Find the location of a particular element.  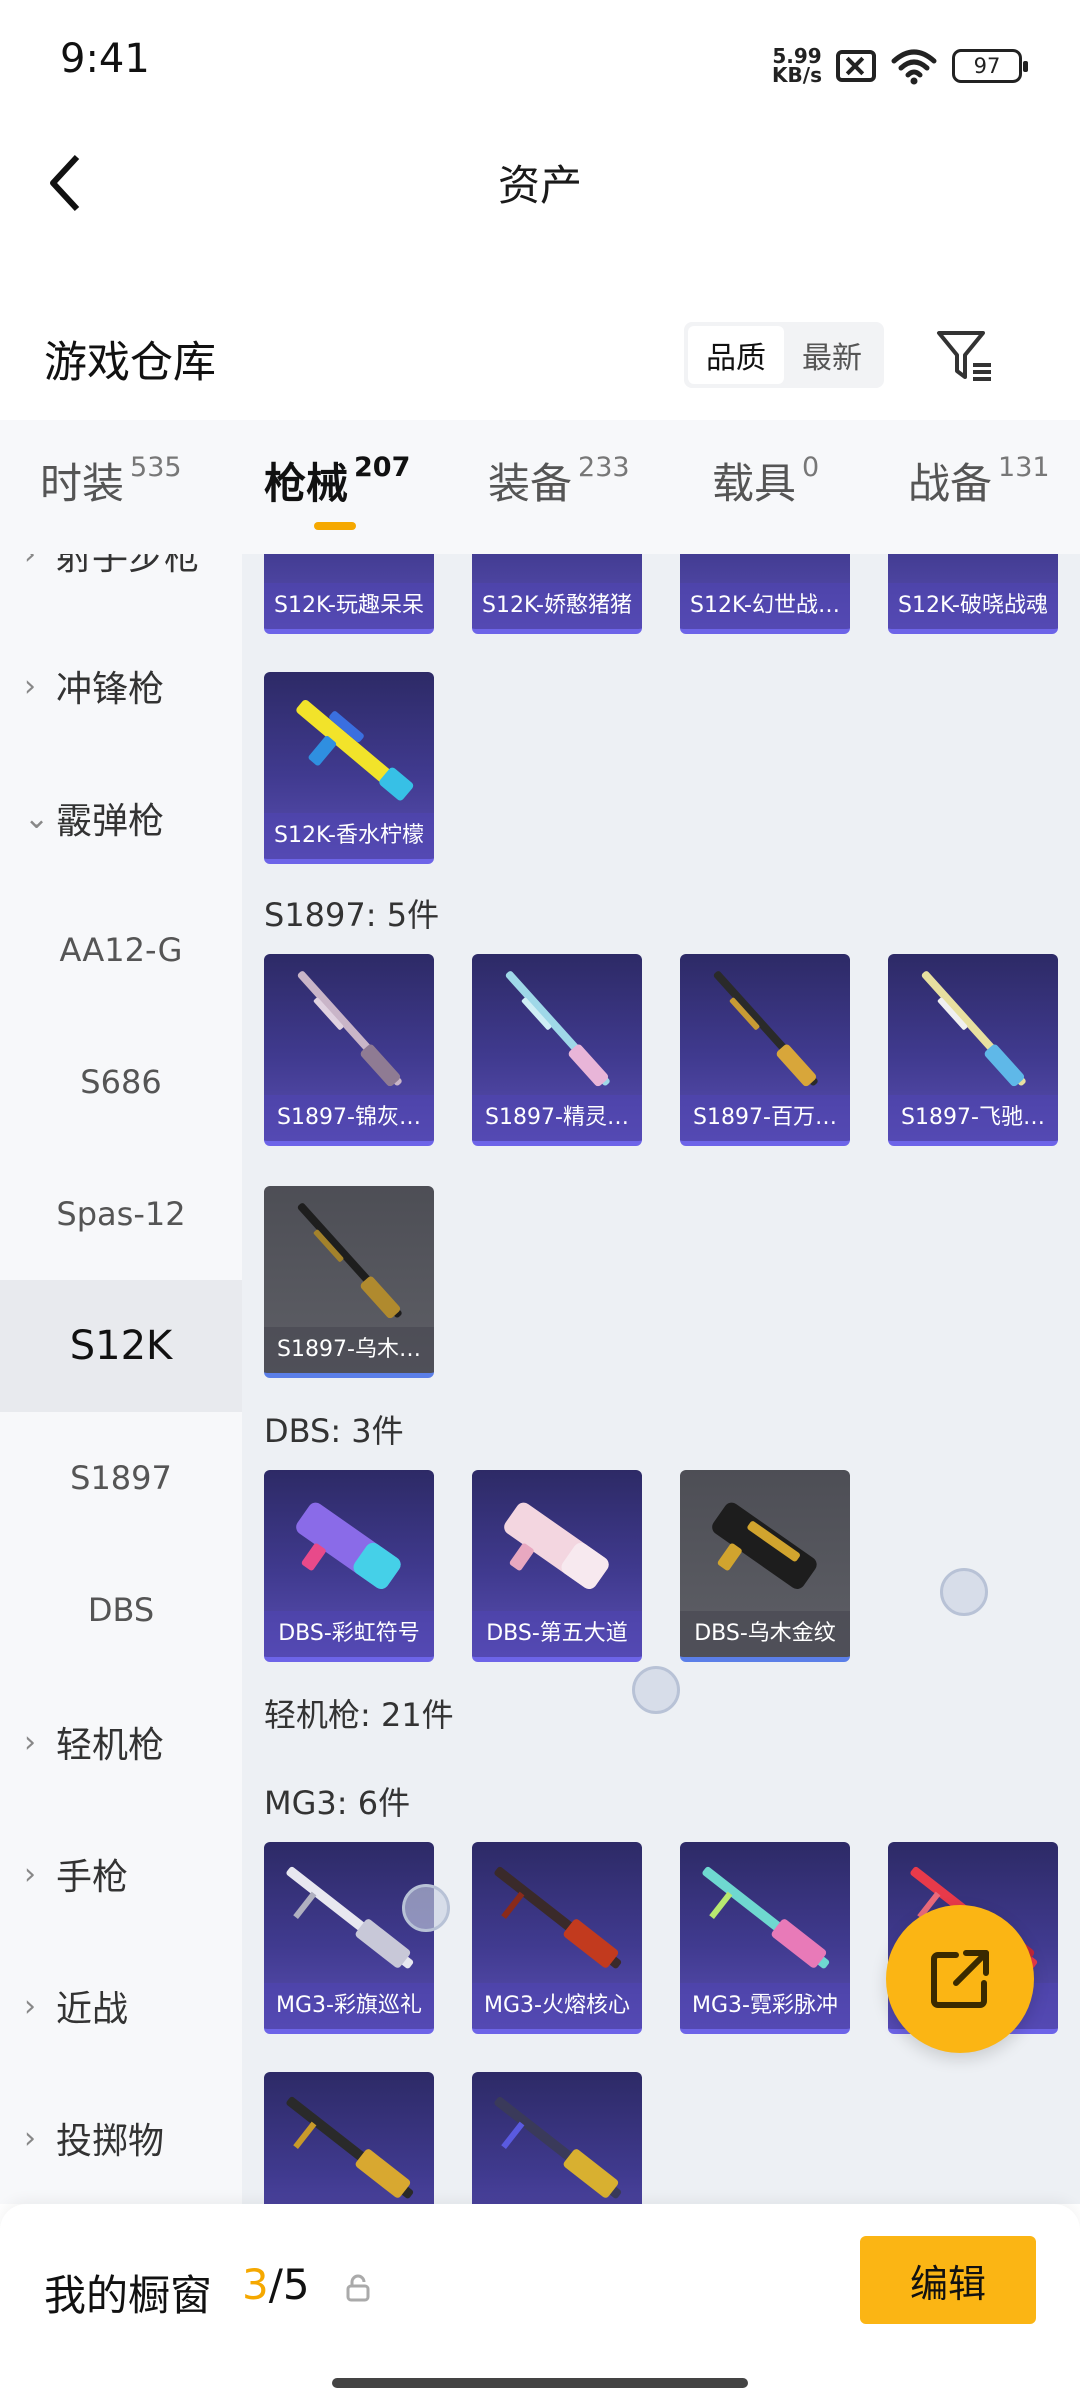

sidebar-item-lmg: › 轻机枪 is located at coordinates (121, 1742).